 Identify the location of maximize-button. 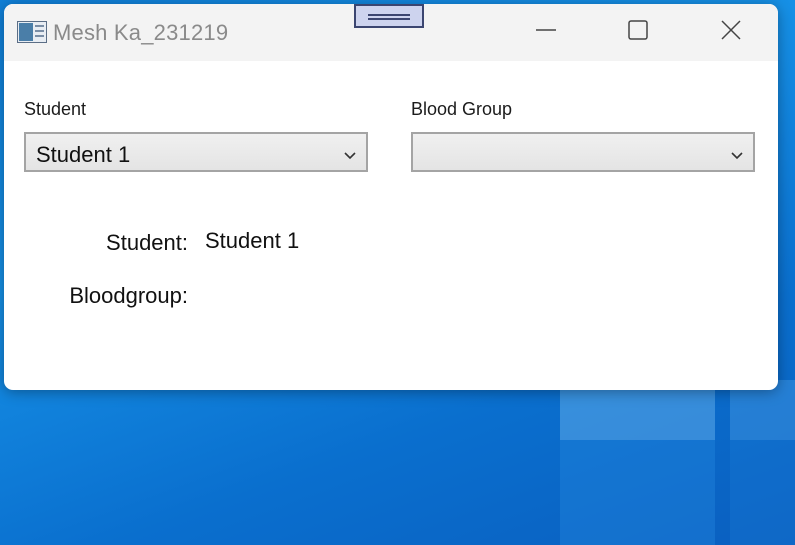
(638, 32).